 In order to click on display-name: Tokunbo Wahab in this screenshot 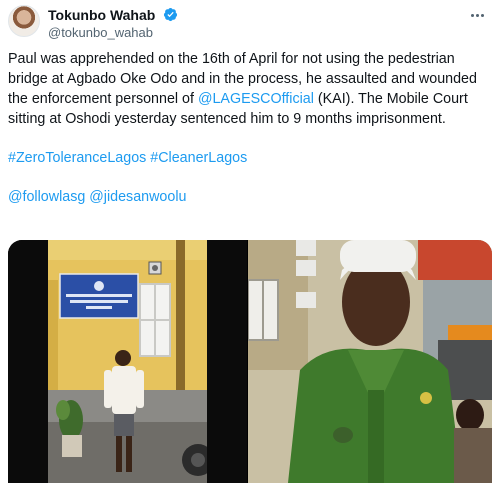, I will do `click(101, 15)`.